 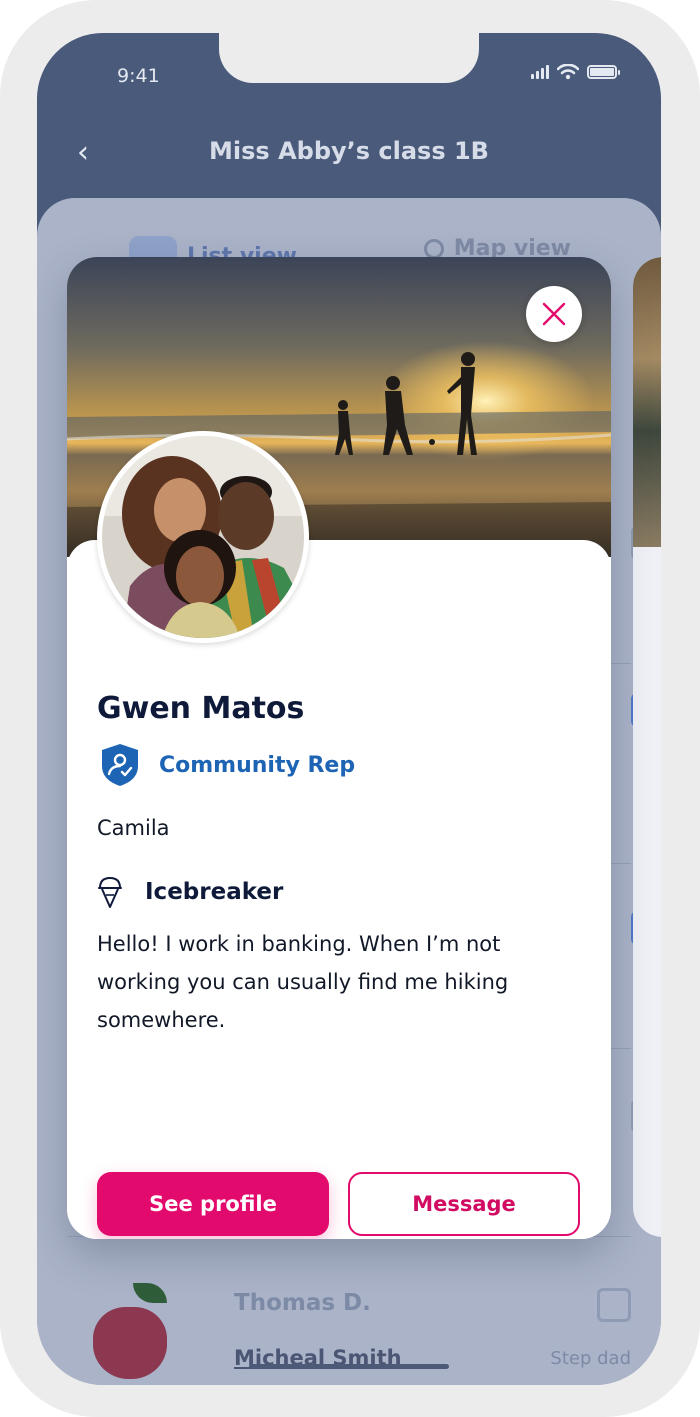 What do you see at coordinates (302, 1303) in the screenshot?
I see `list-item-name: Thomas D.` at bounding box center [302, 1303].